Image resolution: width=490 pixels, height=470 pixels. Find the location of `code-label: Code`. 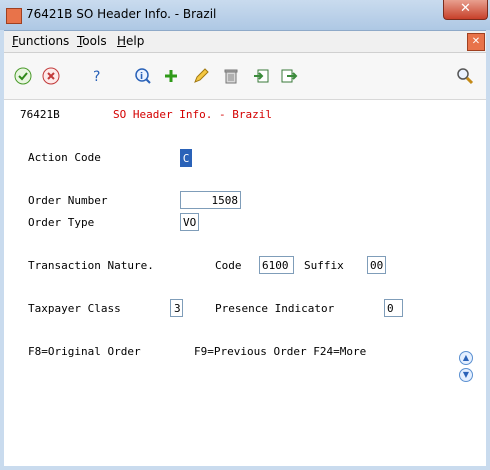

code-label: Code is located at coordinates (228, 265).